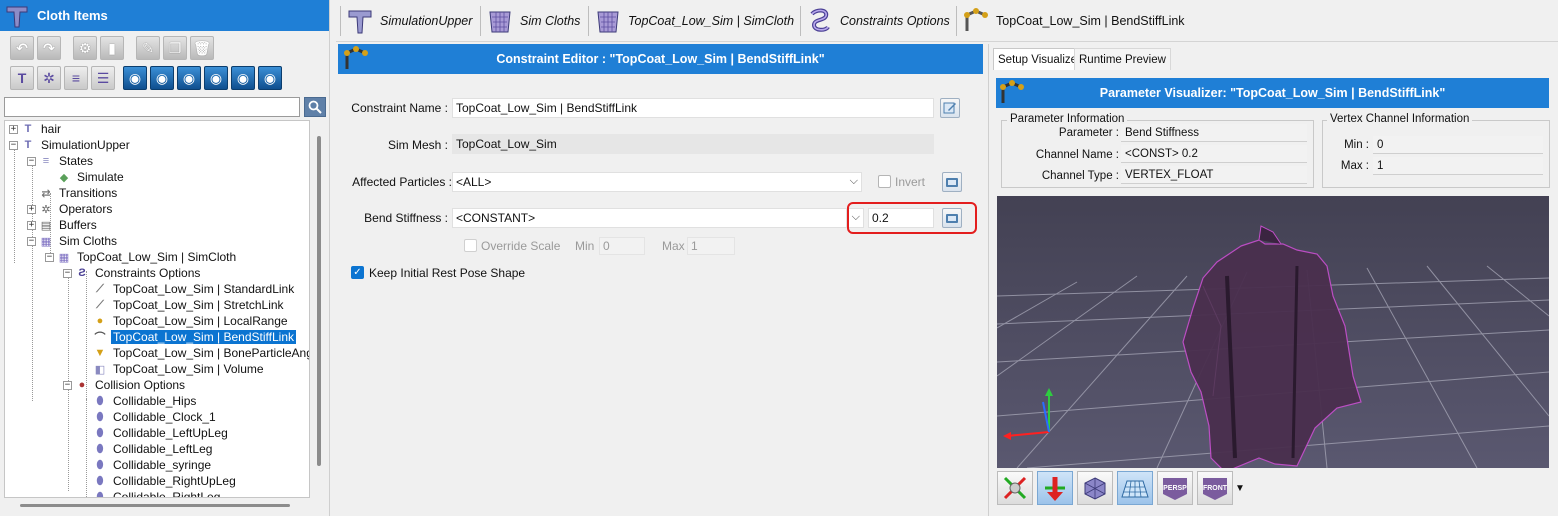 The height and width of the screenshot is (516, 1558). I want to click on tree-item: ◧ TopCoat_Low_Sim | Volume, so click(173, 369).